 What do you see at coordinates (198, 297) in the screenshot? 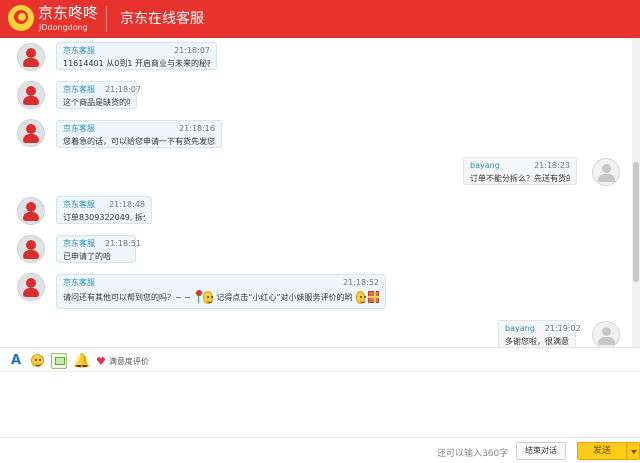
I see `rose-icon` at bounding box center [198, 297].